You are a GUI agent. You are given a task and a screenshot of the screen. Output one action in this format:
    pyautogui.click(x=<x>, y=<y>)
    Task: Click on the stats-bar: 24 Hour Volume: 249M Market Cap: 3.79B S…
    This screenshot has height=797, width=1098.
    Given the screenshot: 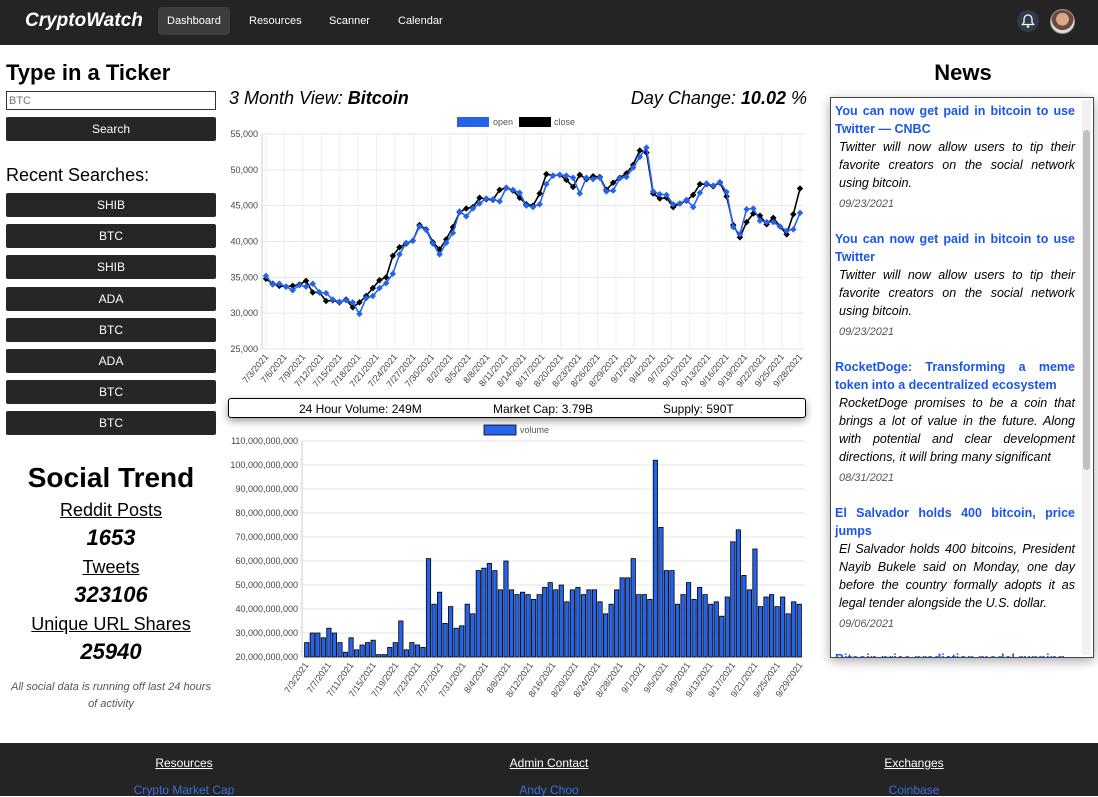 What is the action you would take?
    pyautogui.click(x=517, y=408)
    